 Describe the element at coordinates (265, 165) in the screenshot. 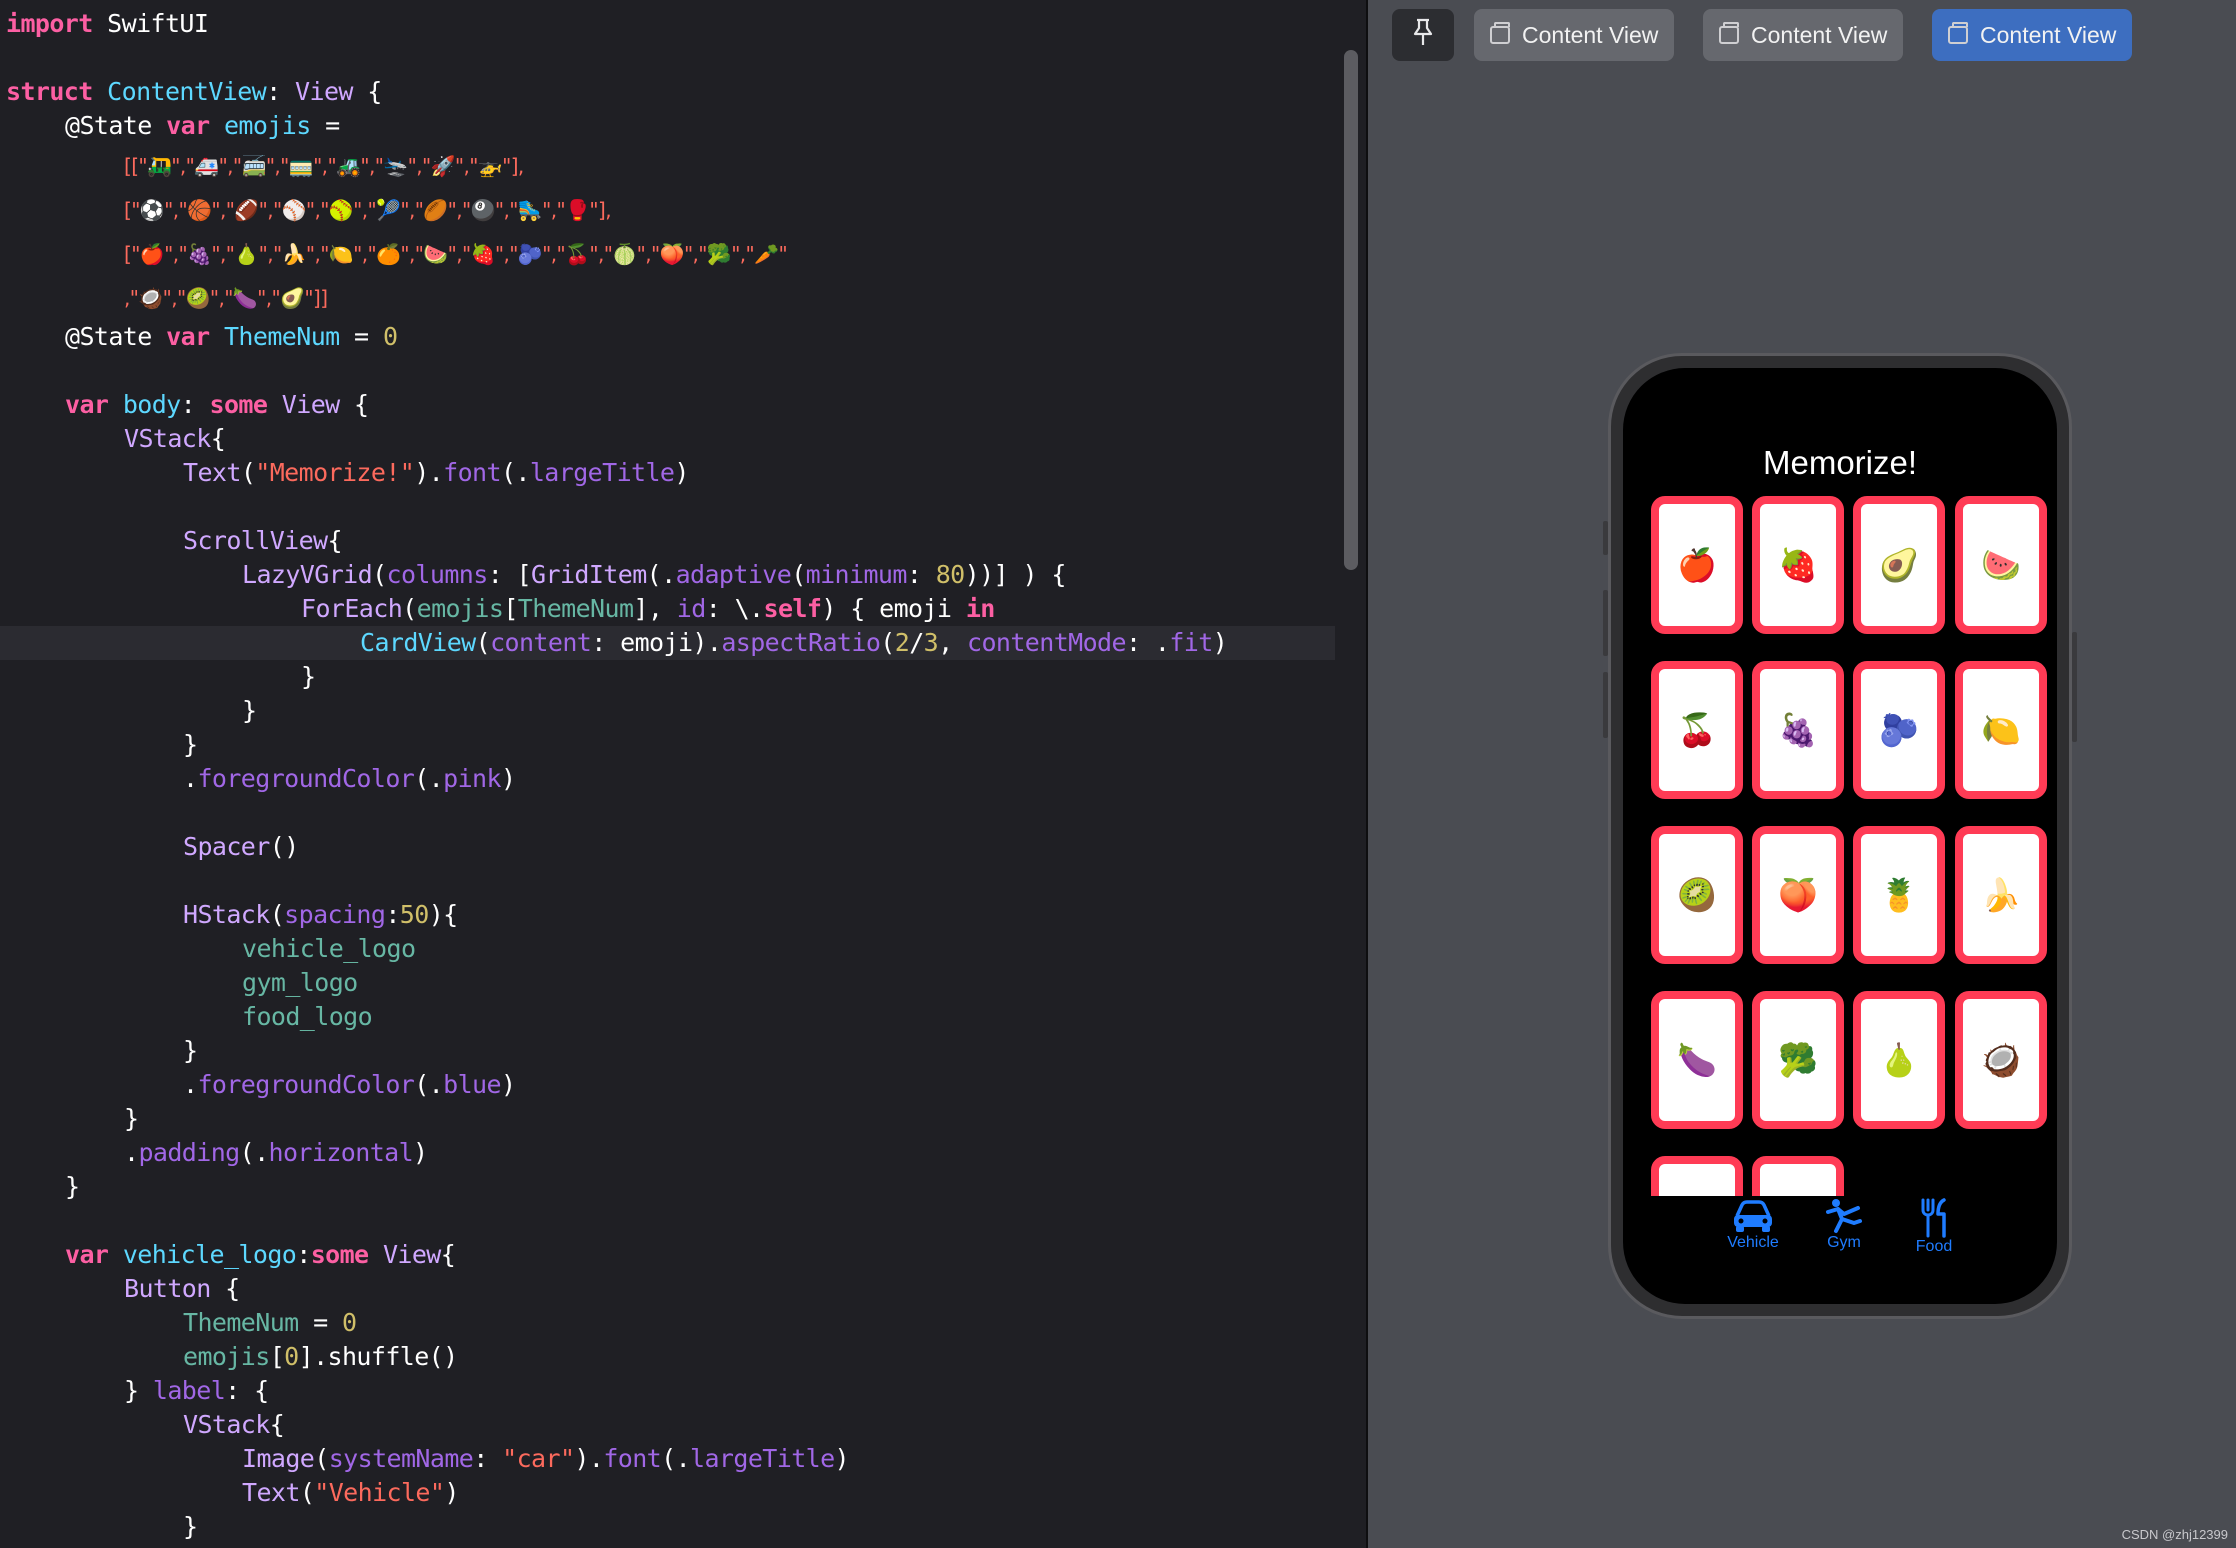

I see `code-line: [["🛺","🚑","🚎","🚃","🚜","🛬","🚀","🚁"],` at that location.